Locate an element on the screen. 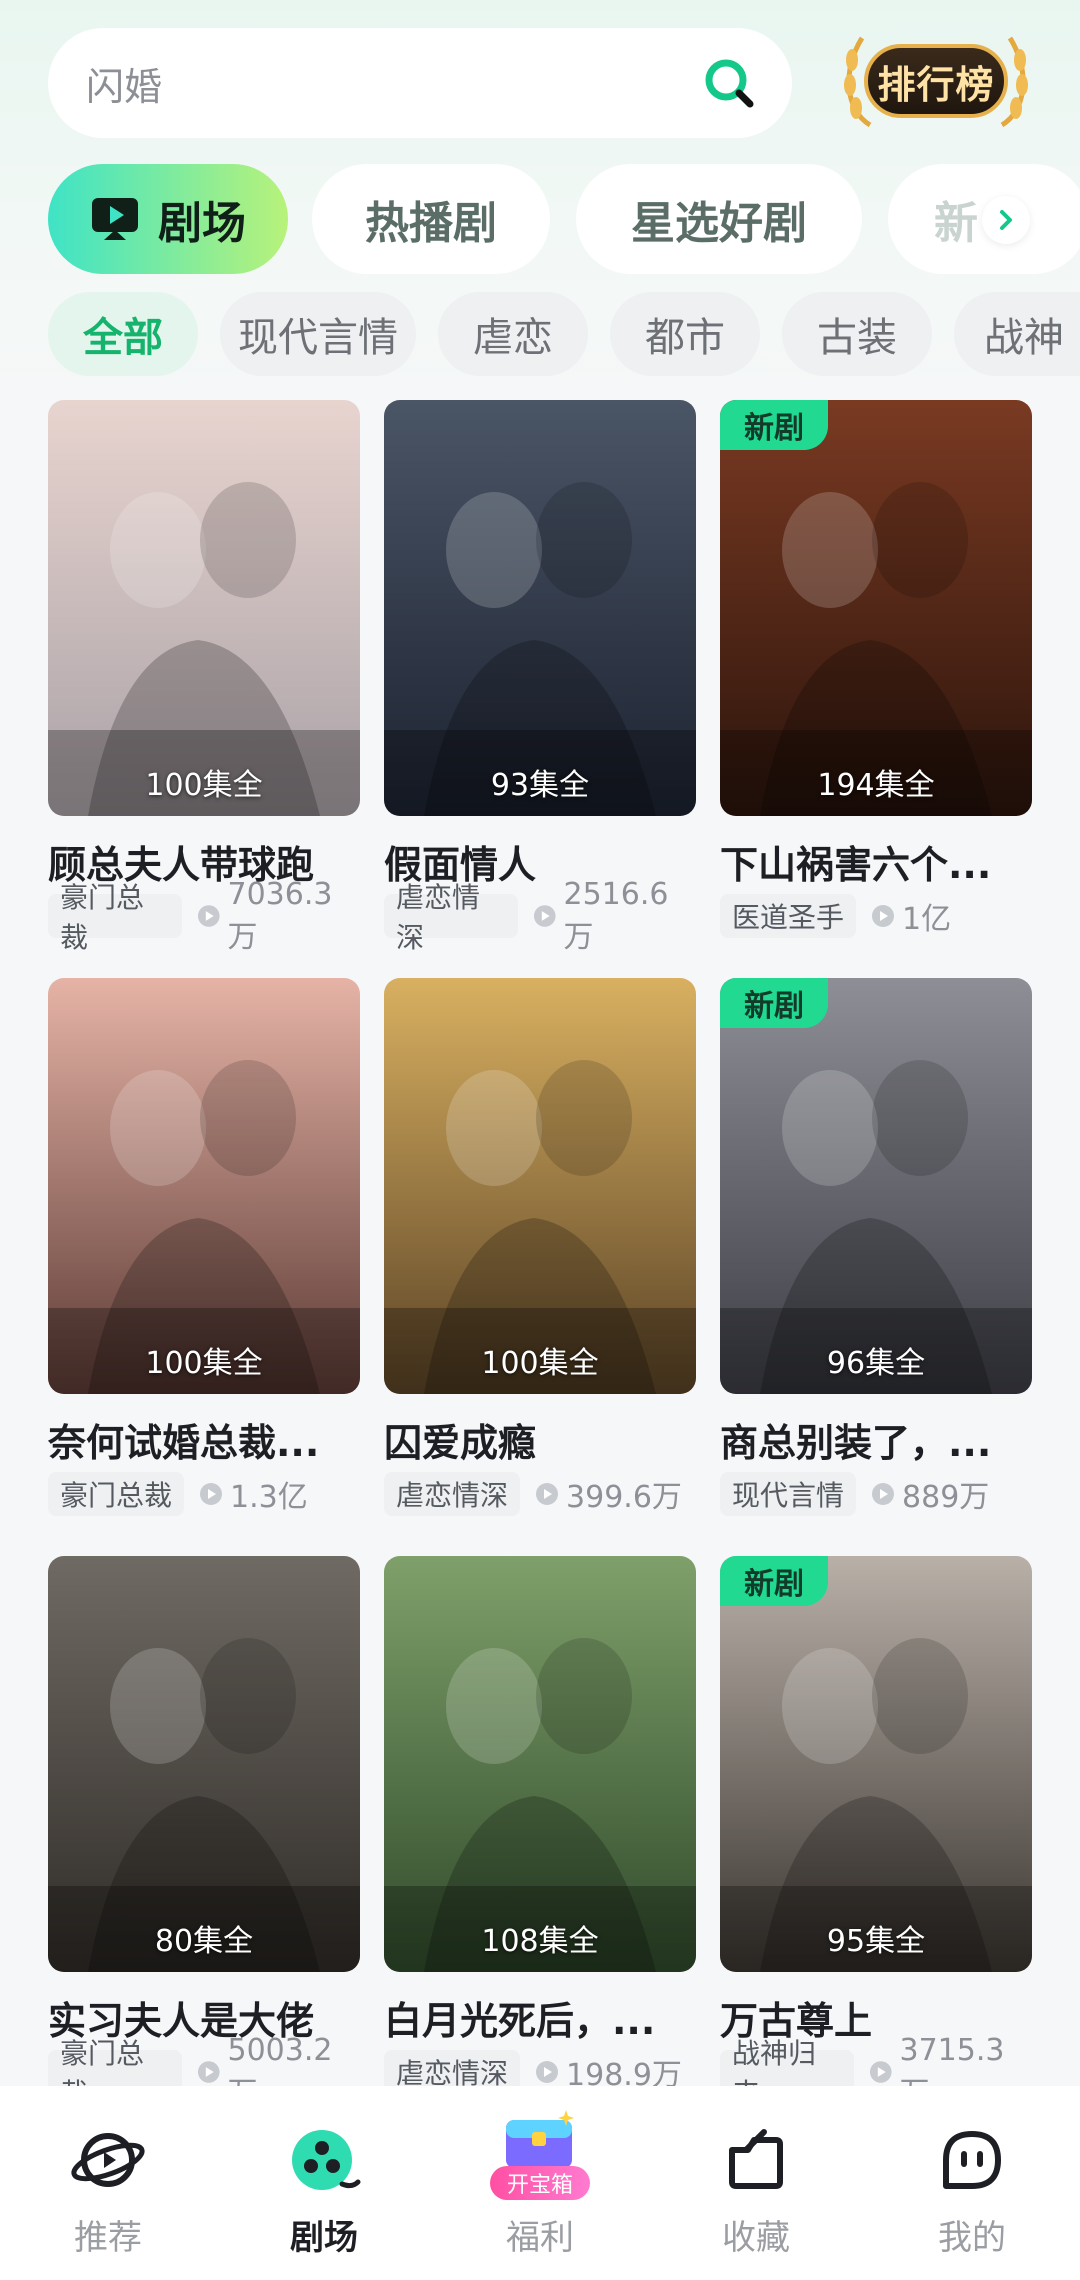 The height and width of the screenshot is (2280, 1080). profile-face-icon is located at coordinates (972, 2160).